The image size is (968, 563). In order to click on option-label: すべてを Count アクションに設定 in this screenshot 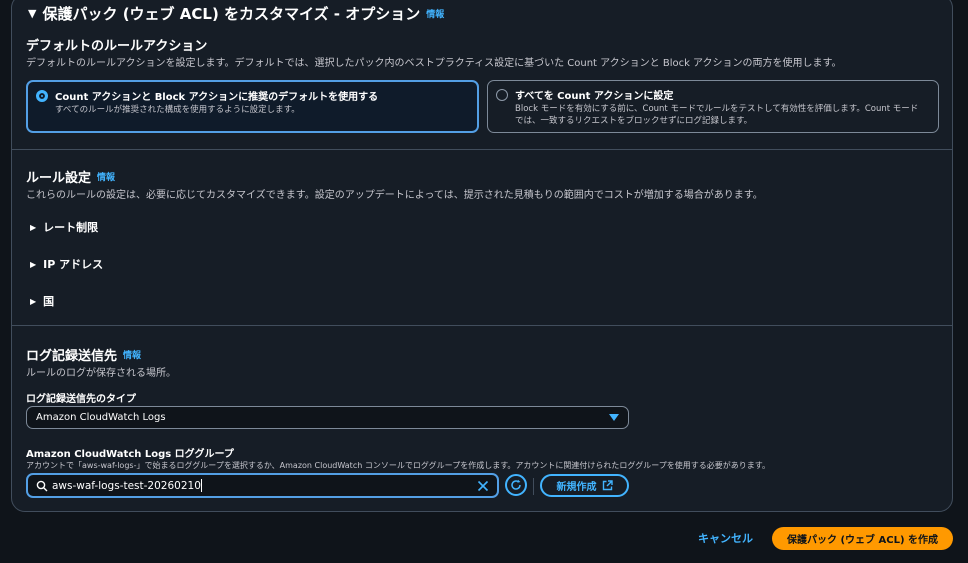, I will do `click(594, 96)`.